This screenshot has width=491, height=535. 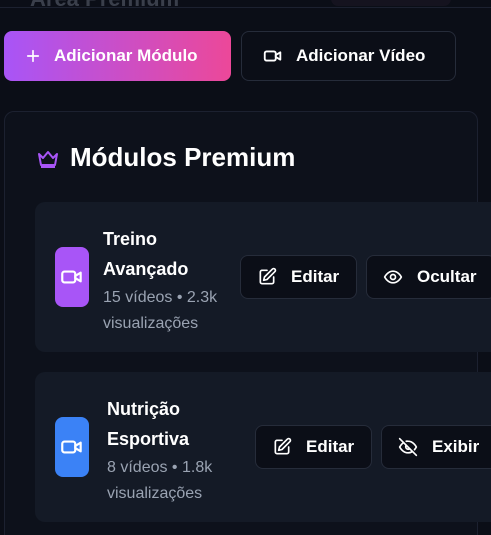 I want to click on show-button: Exibir, so click(x=436, y=447).